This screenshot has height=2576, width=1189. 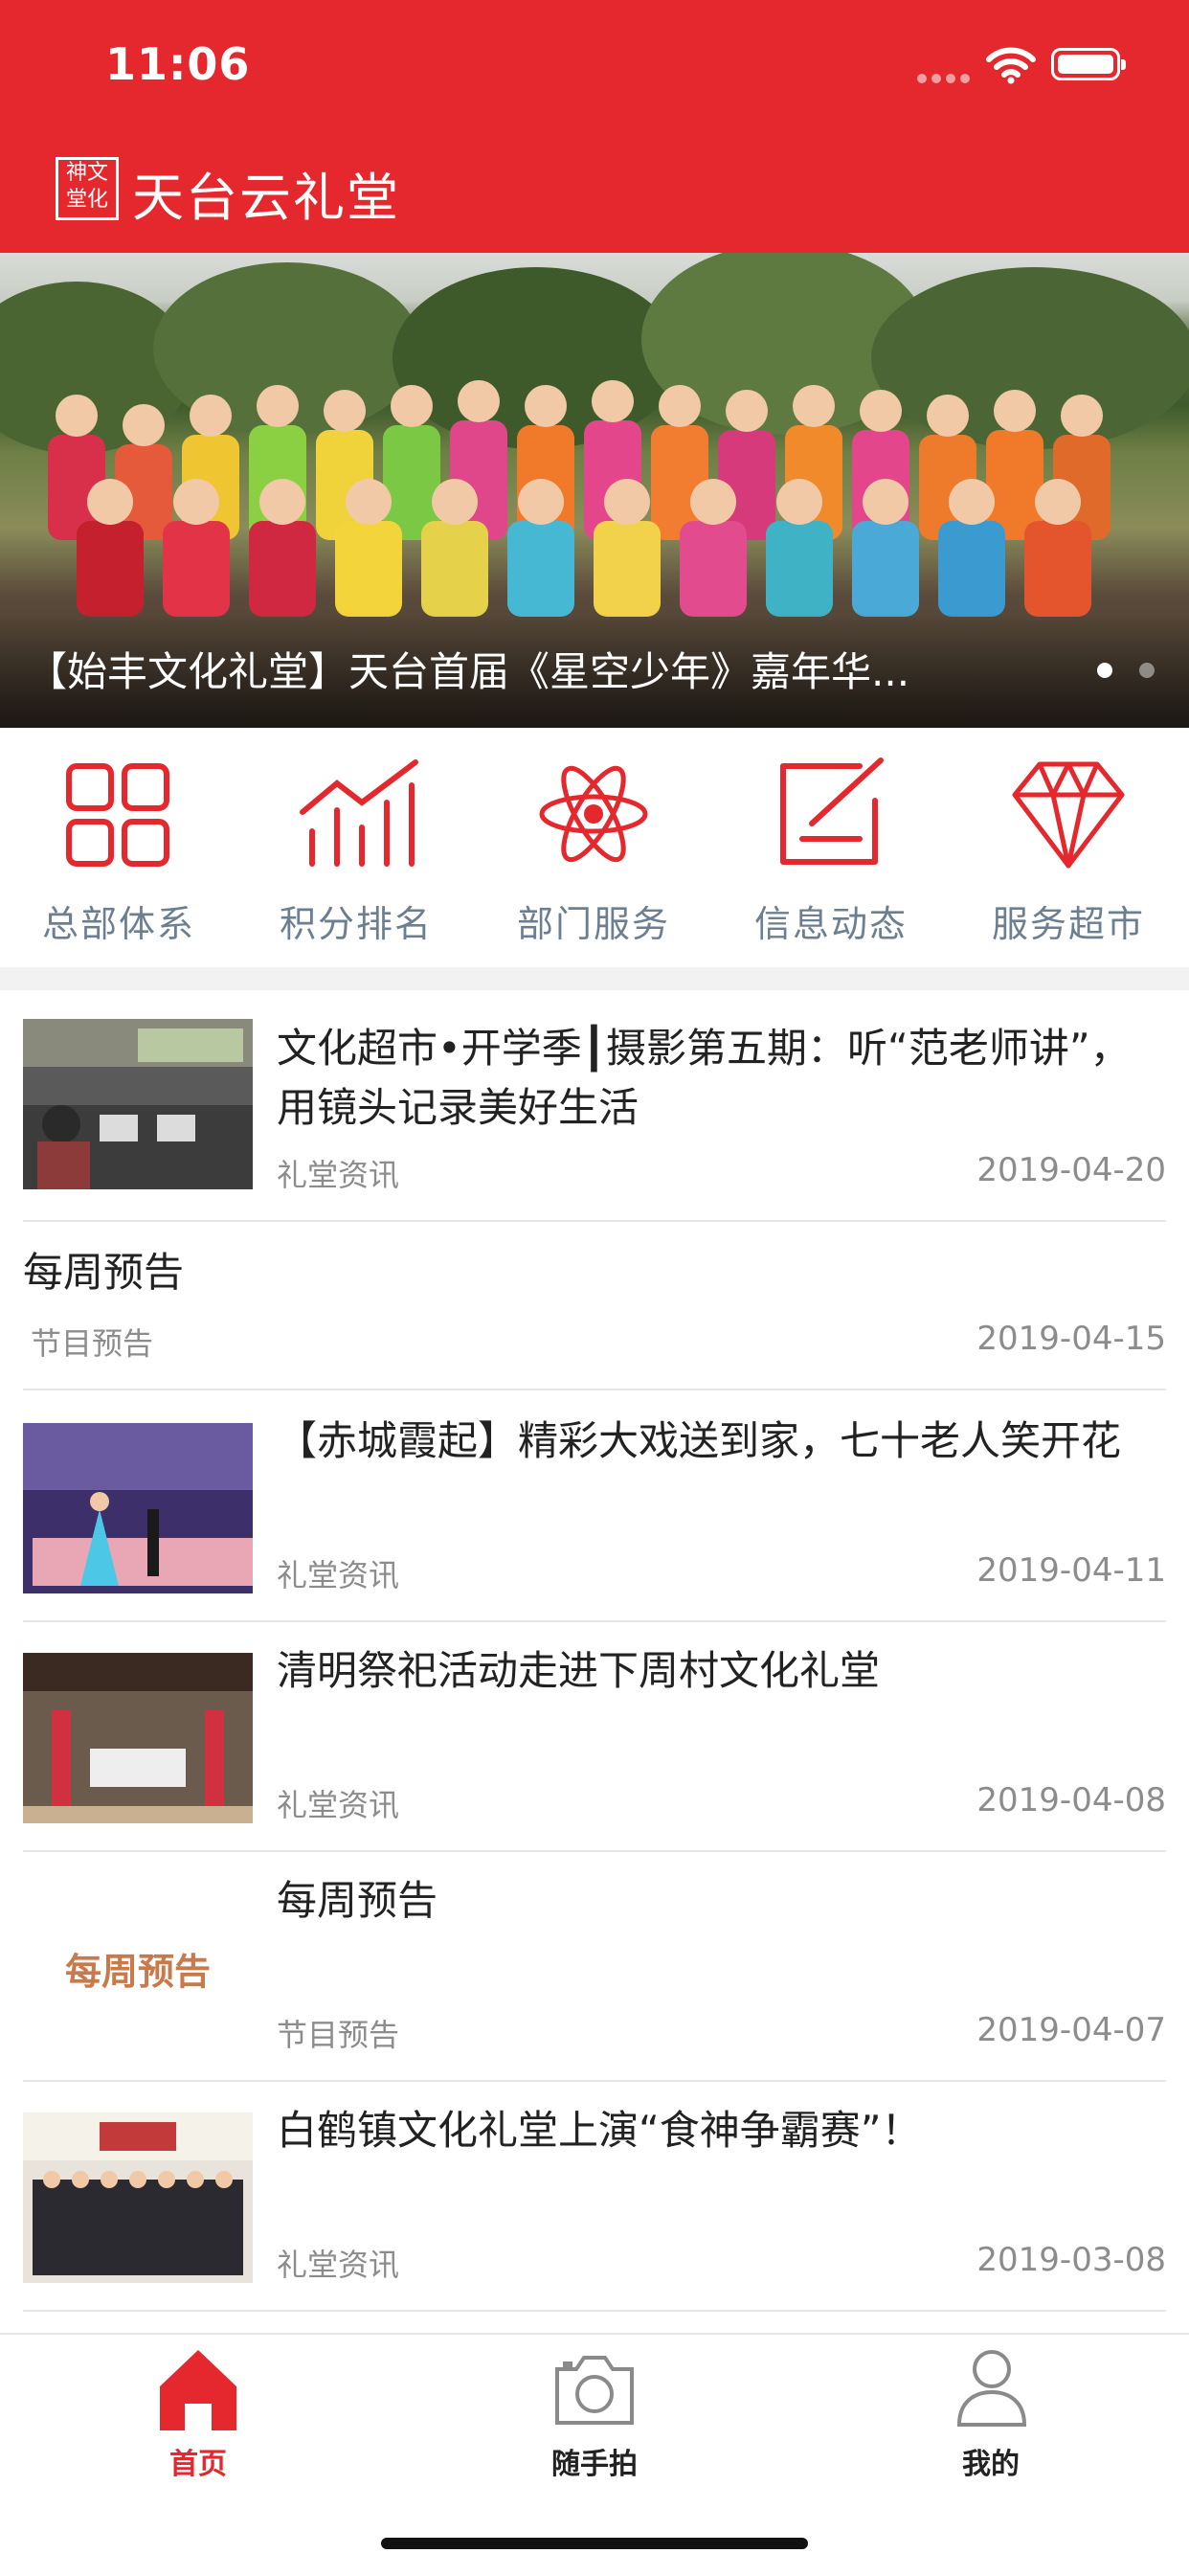 What do you see at coordinates (1068, 815) in the screenshot?
I see `diamond-icon` at bounding box center [1068, 815].